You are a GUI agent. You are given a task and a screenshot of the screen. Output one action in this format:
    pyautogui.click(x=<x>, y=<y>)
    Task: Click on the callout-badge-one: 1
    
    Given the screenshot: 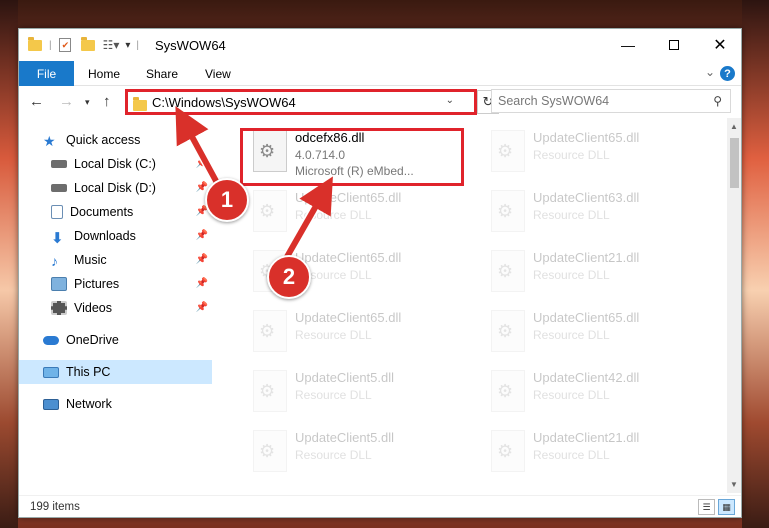 What is the action you would take?
    pyautogui.click(x=227, y=200)
    